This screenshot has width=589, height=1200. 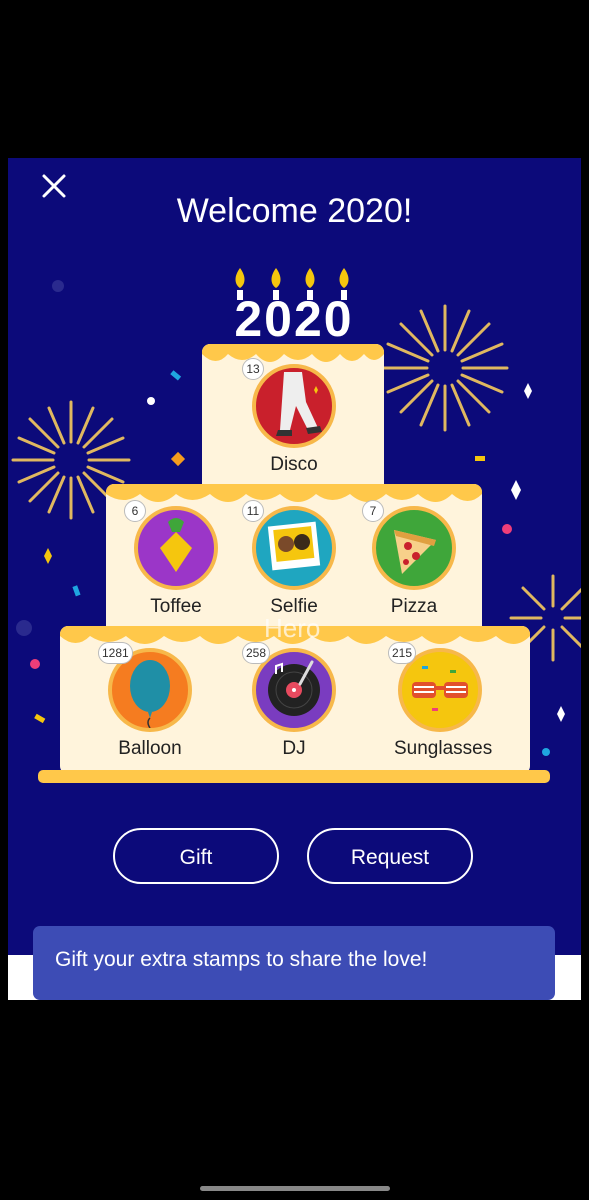 What do you see at coordinates (415, 552) in the screenshot?
I see `pizza-icon` at bounding box center [415, 552].